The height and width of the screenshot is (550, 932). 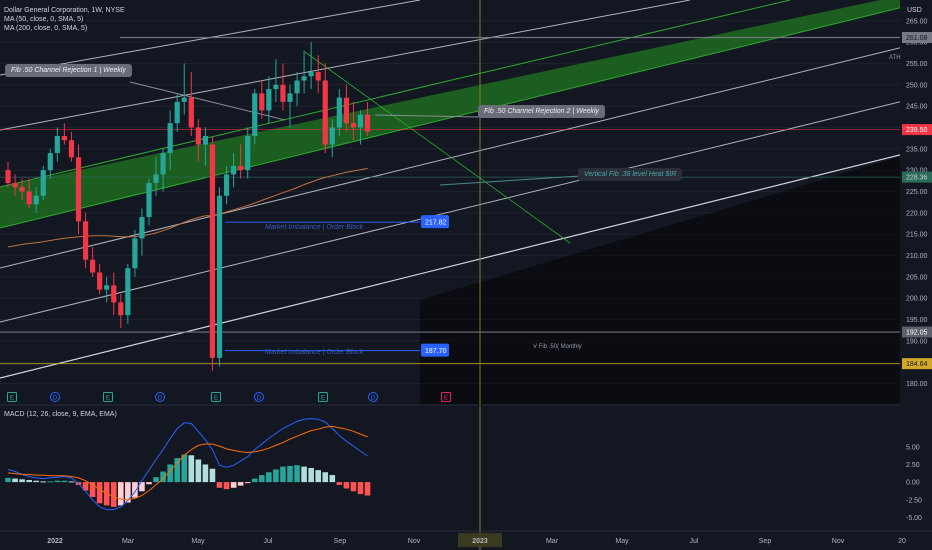 I want to click on order-block-lower-label: Market Imbalance | Order Block, so click(x=314, y=352).